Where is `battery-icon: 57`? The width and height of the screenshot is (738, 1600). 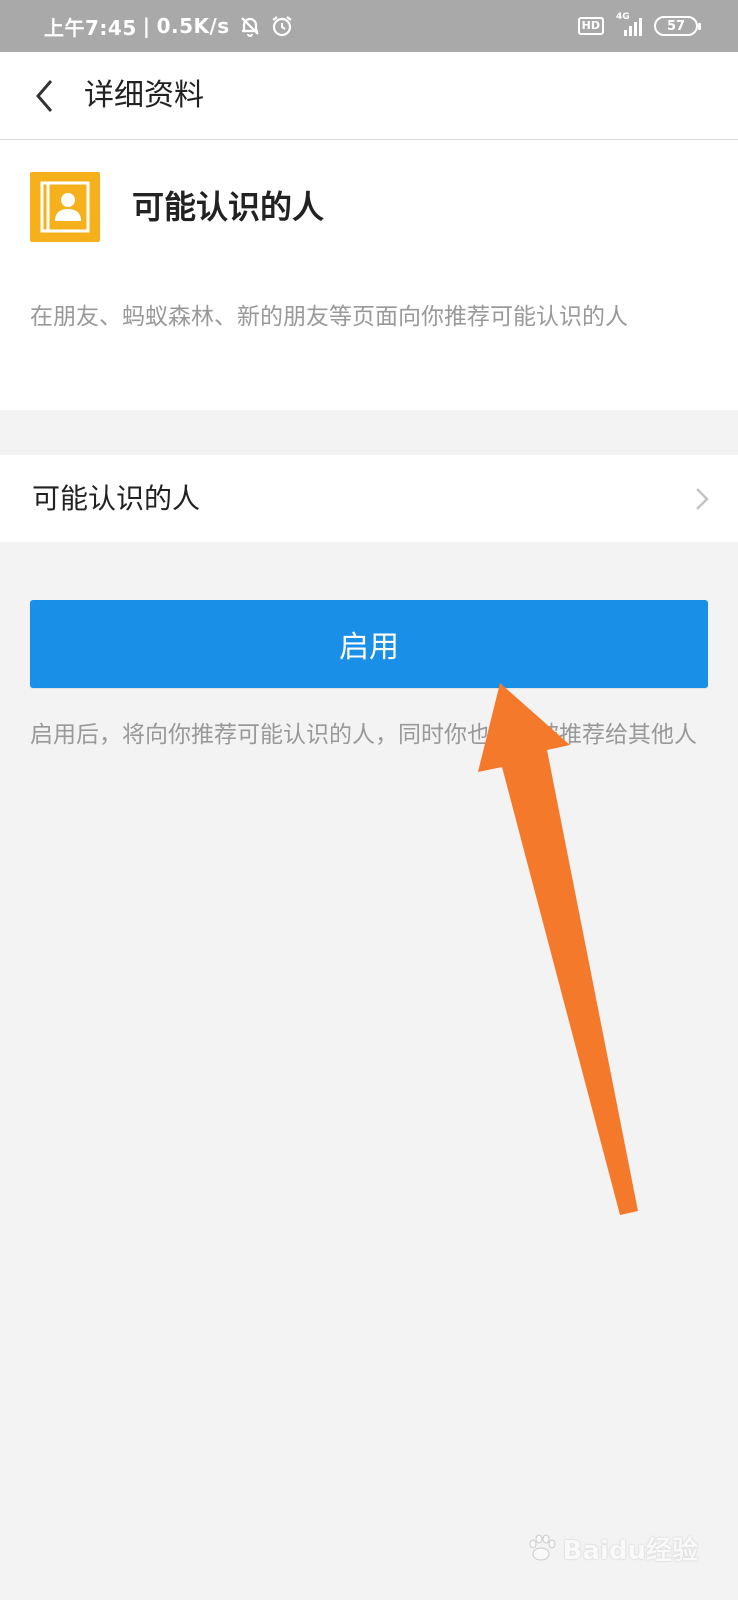
battery-icon: 57 is located at coordinates (677, 26).